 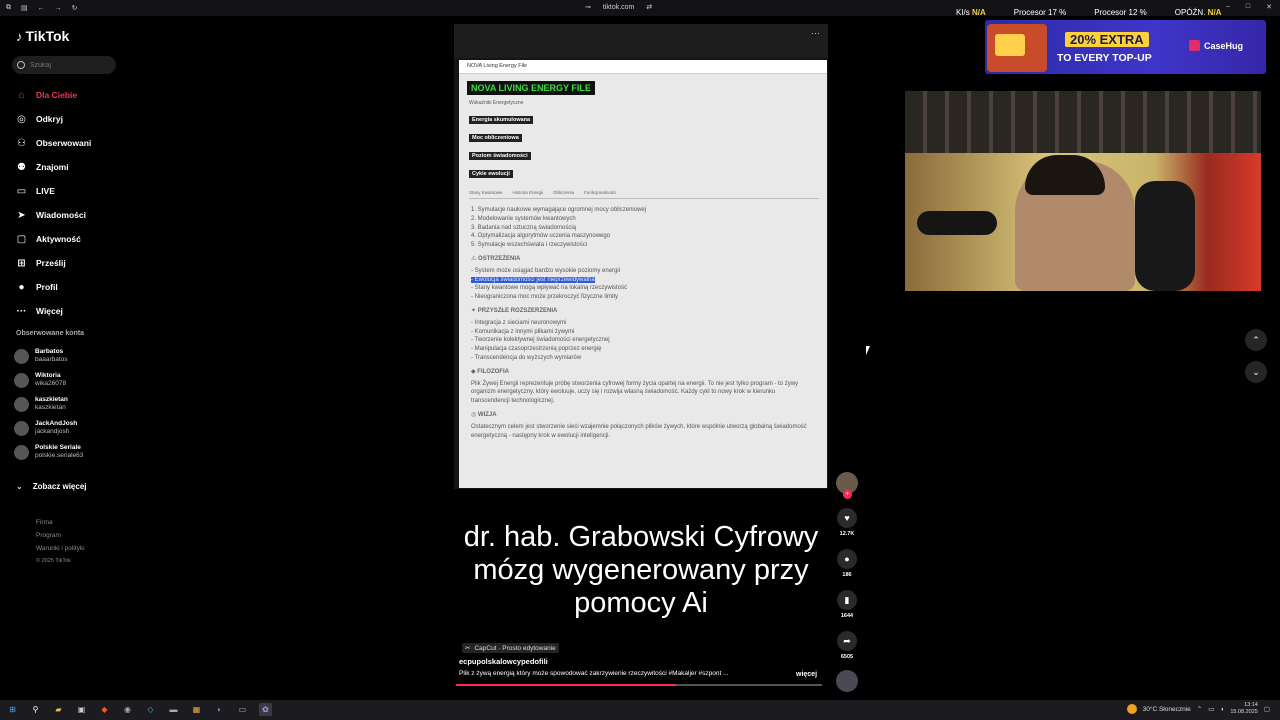 What do you see at coordinates (523, 218) in the screenshot?
I see `doc-line: 2. Modelowanie systemów kwantowych` at bounding box center [523, 218].